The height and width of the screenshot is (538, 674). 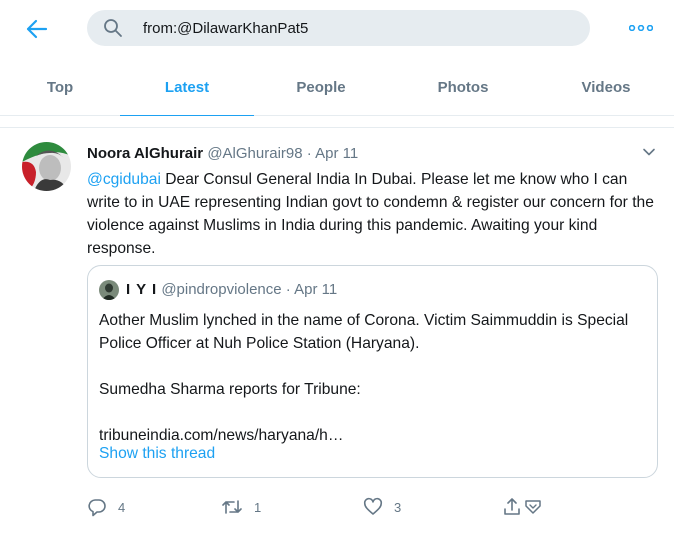 I want to click on retweet-icon, so click(x=232, y=507).